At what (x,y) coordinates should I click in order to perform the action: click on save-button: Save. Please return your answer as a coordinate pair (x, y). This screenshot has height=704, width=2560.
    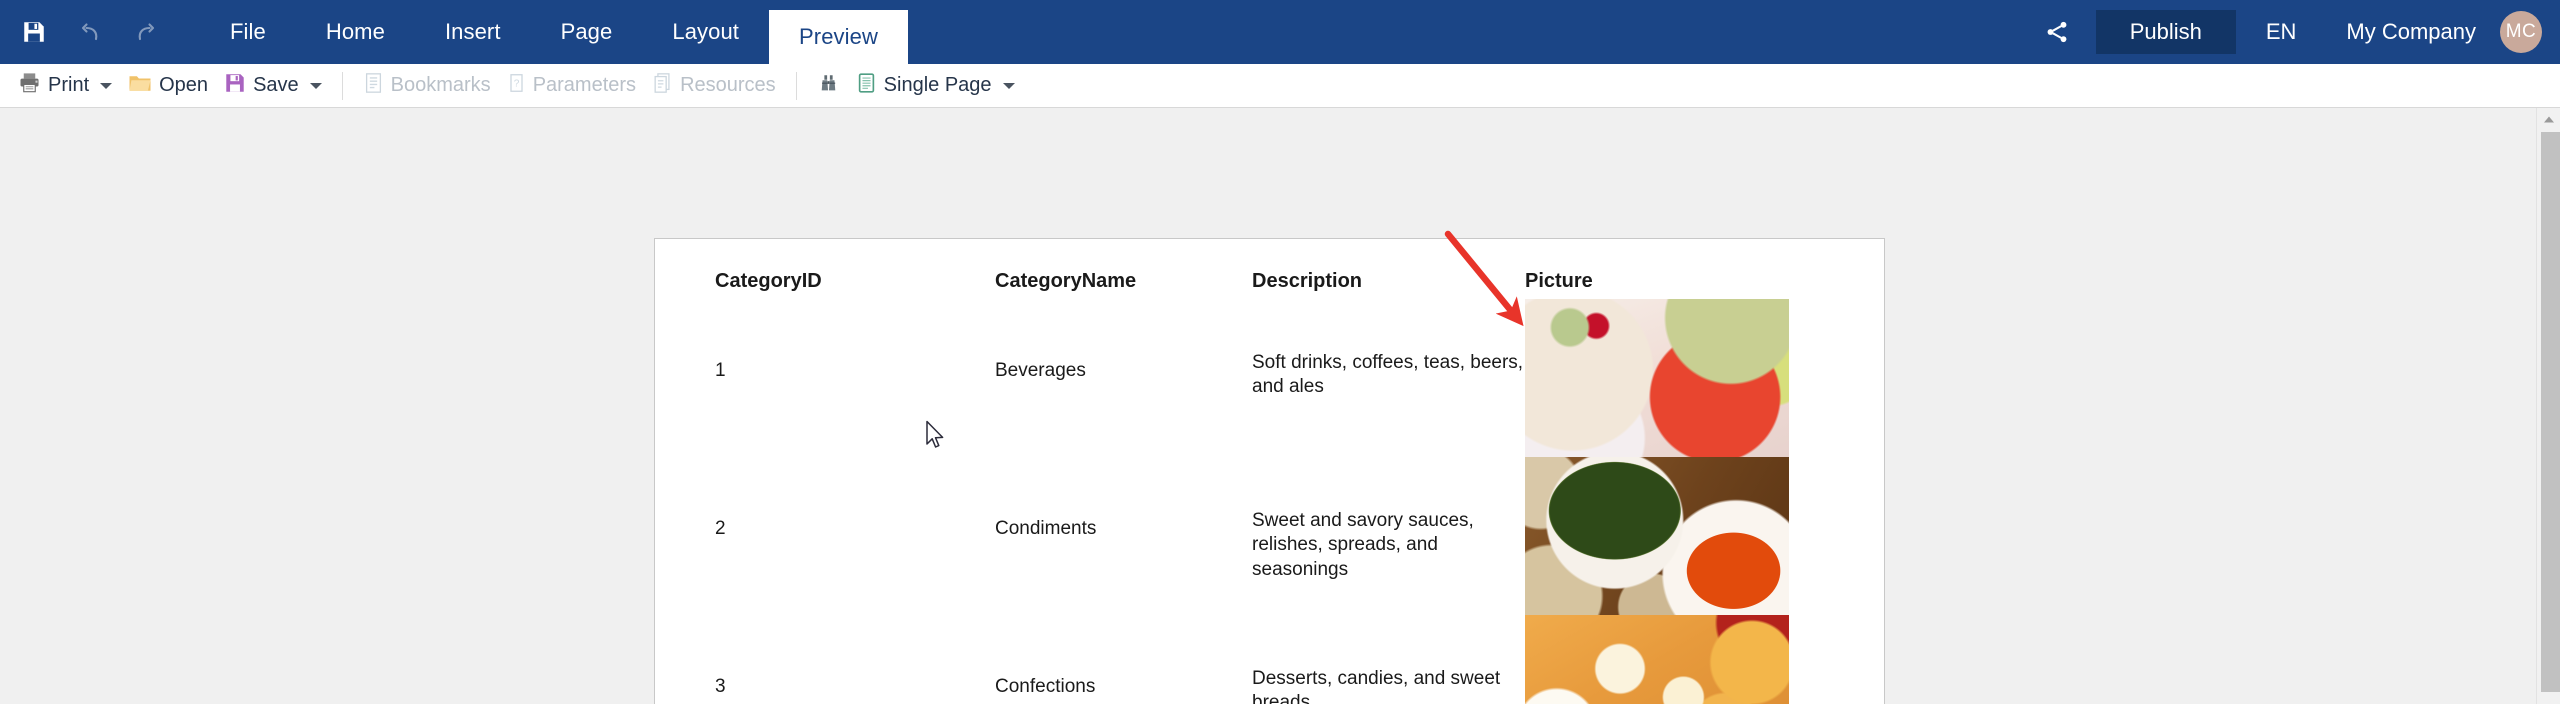
    Looking at the image, I should click on (273, 86).